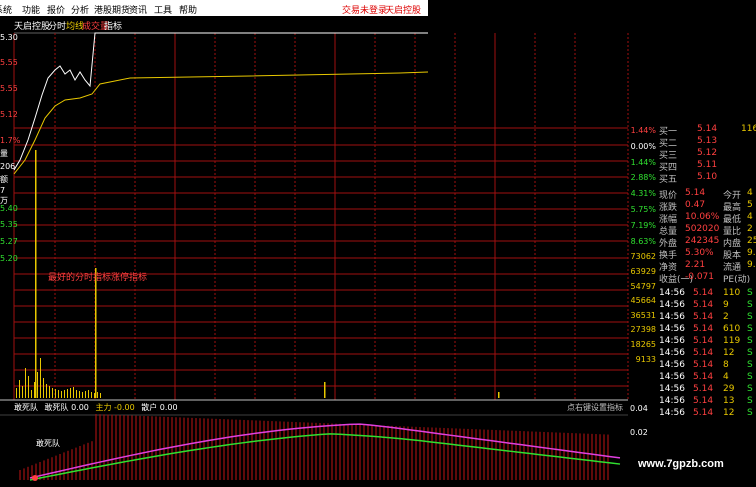 The height and width of the screenshot is (487, 756). Describe the element at coordinates (643, 130) in the screenshot. I see `pct-label: 1.44%` at that location.